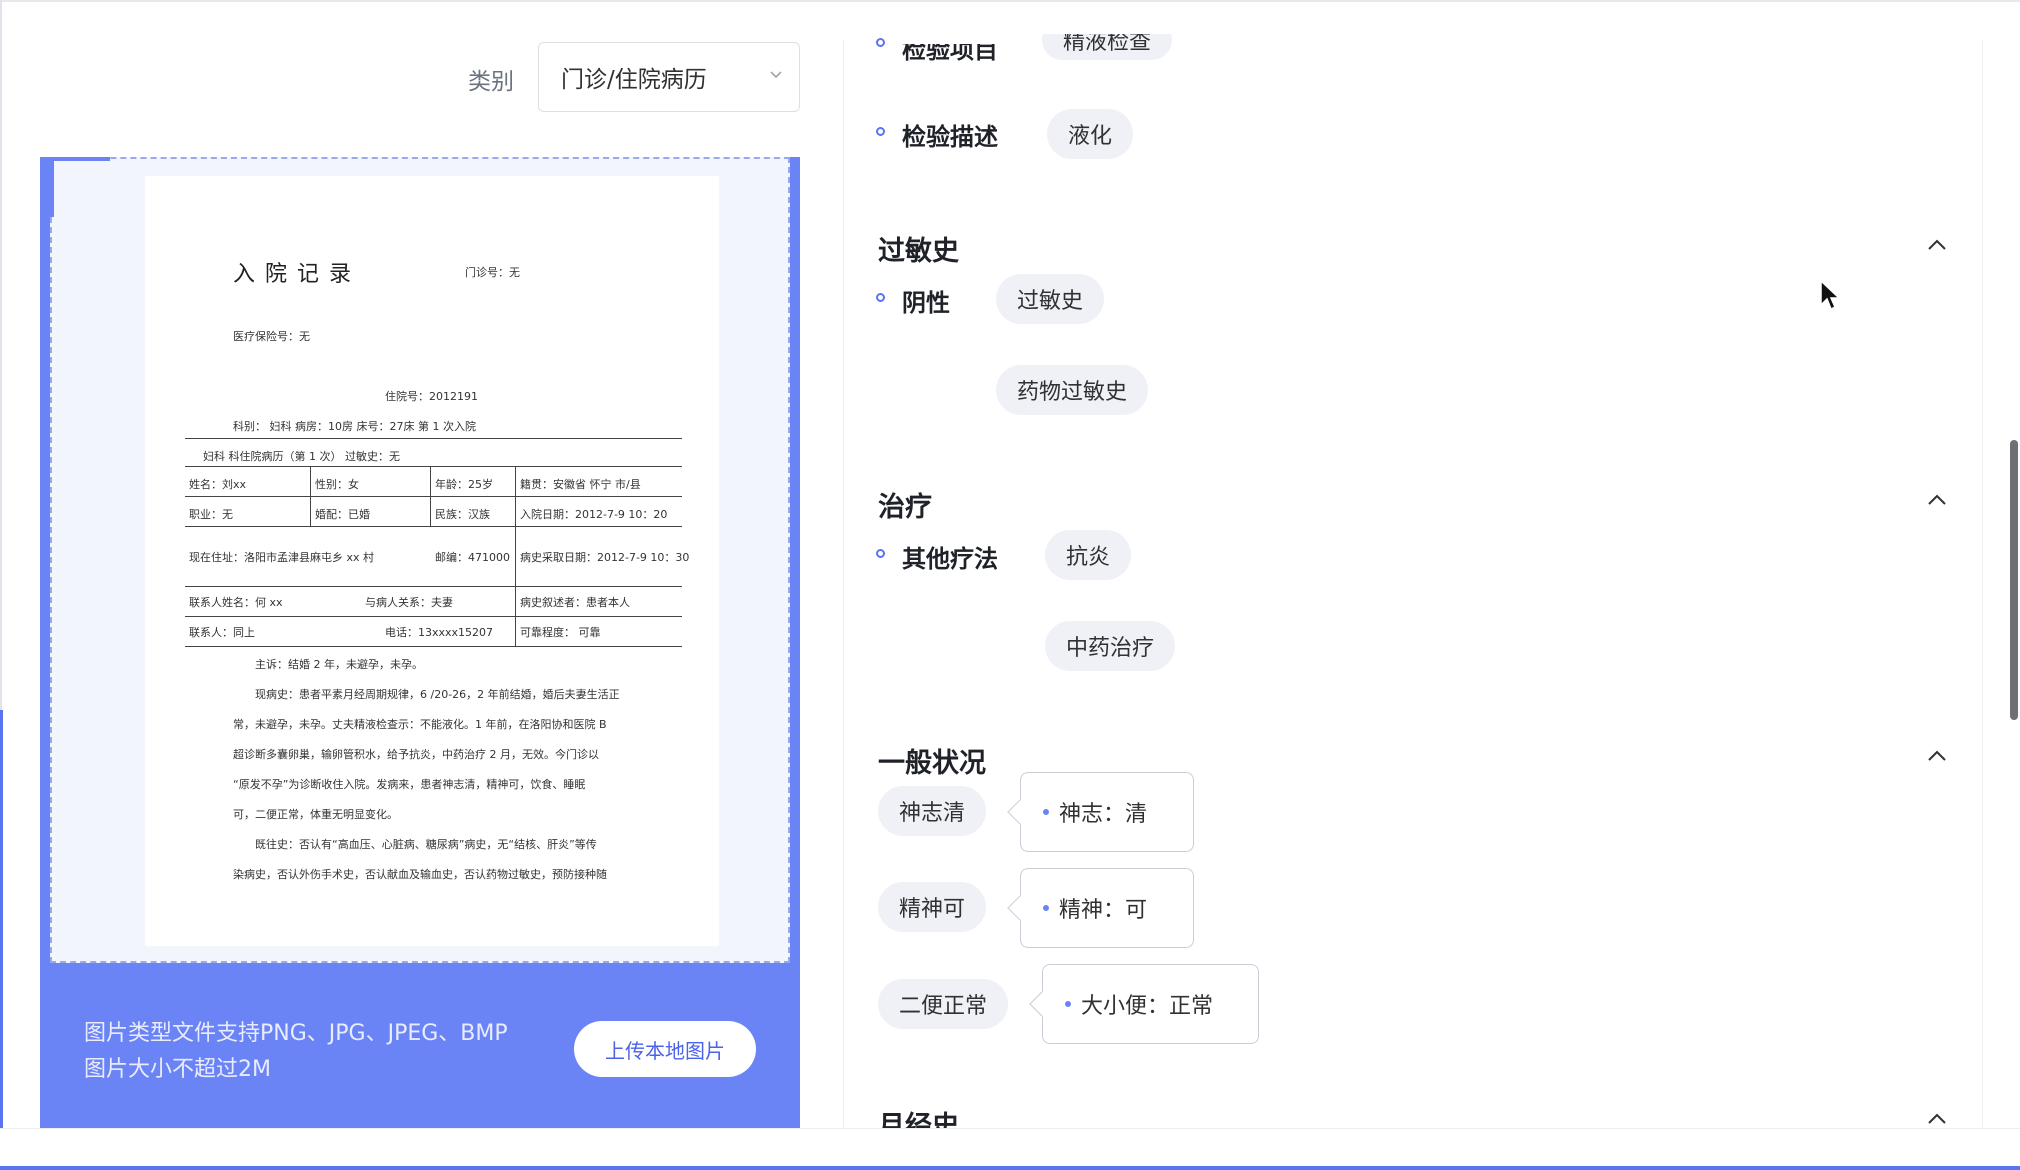 This screenshot has height=1170, width=2020. Describe the element at coordinates (462, 514) in the screenshot. I see `doc-cell: 民族：汉族` at that location.